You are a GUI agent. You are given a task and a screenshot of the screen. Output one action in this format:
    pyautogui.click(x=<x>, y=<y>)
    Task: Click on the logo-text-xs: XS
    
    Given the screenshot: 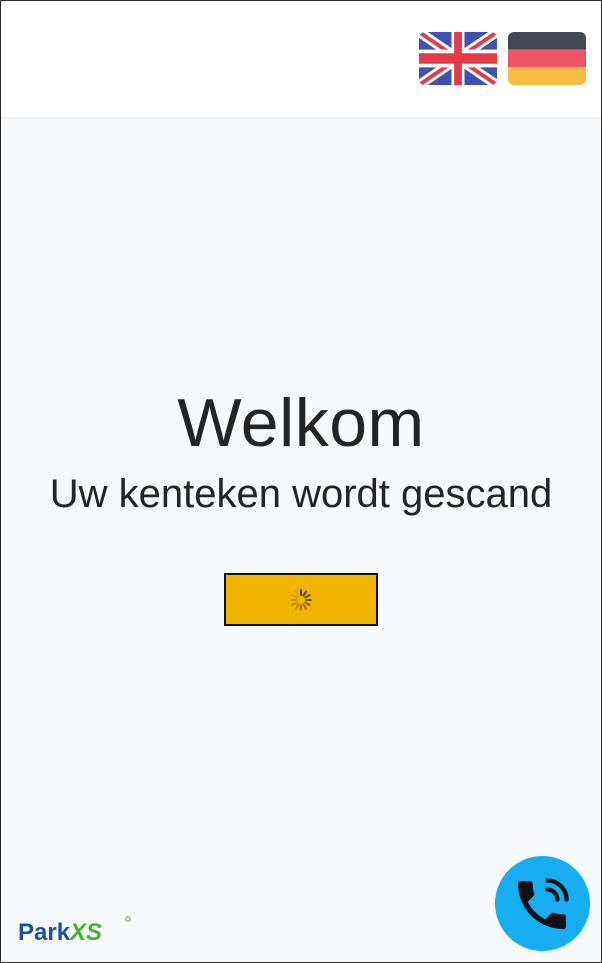 What is the action you would take?
    pyautogui.click(x=85, y=932)
    